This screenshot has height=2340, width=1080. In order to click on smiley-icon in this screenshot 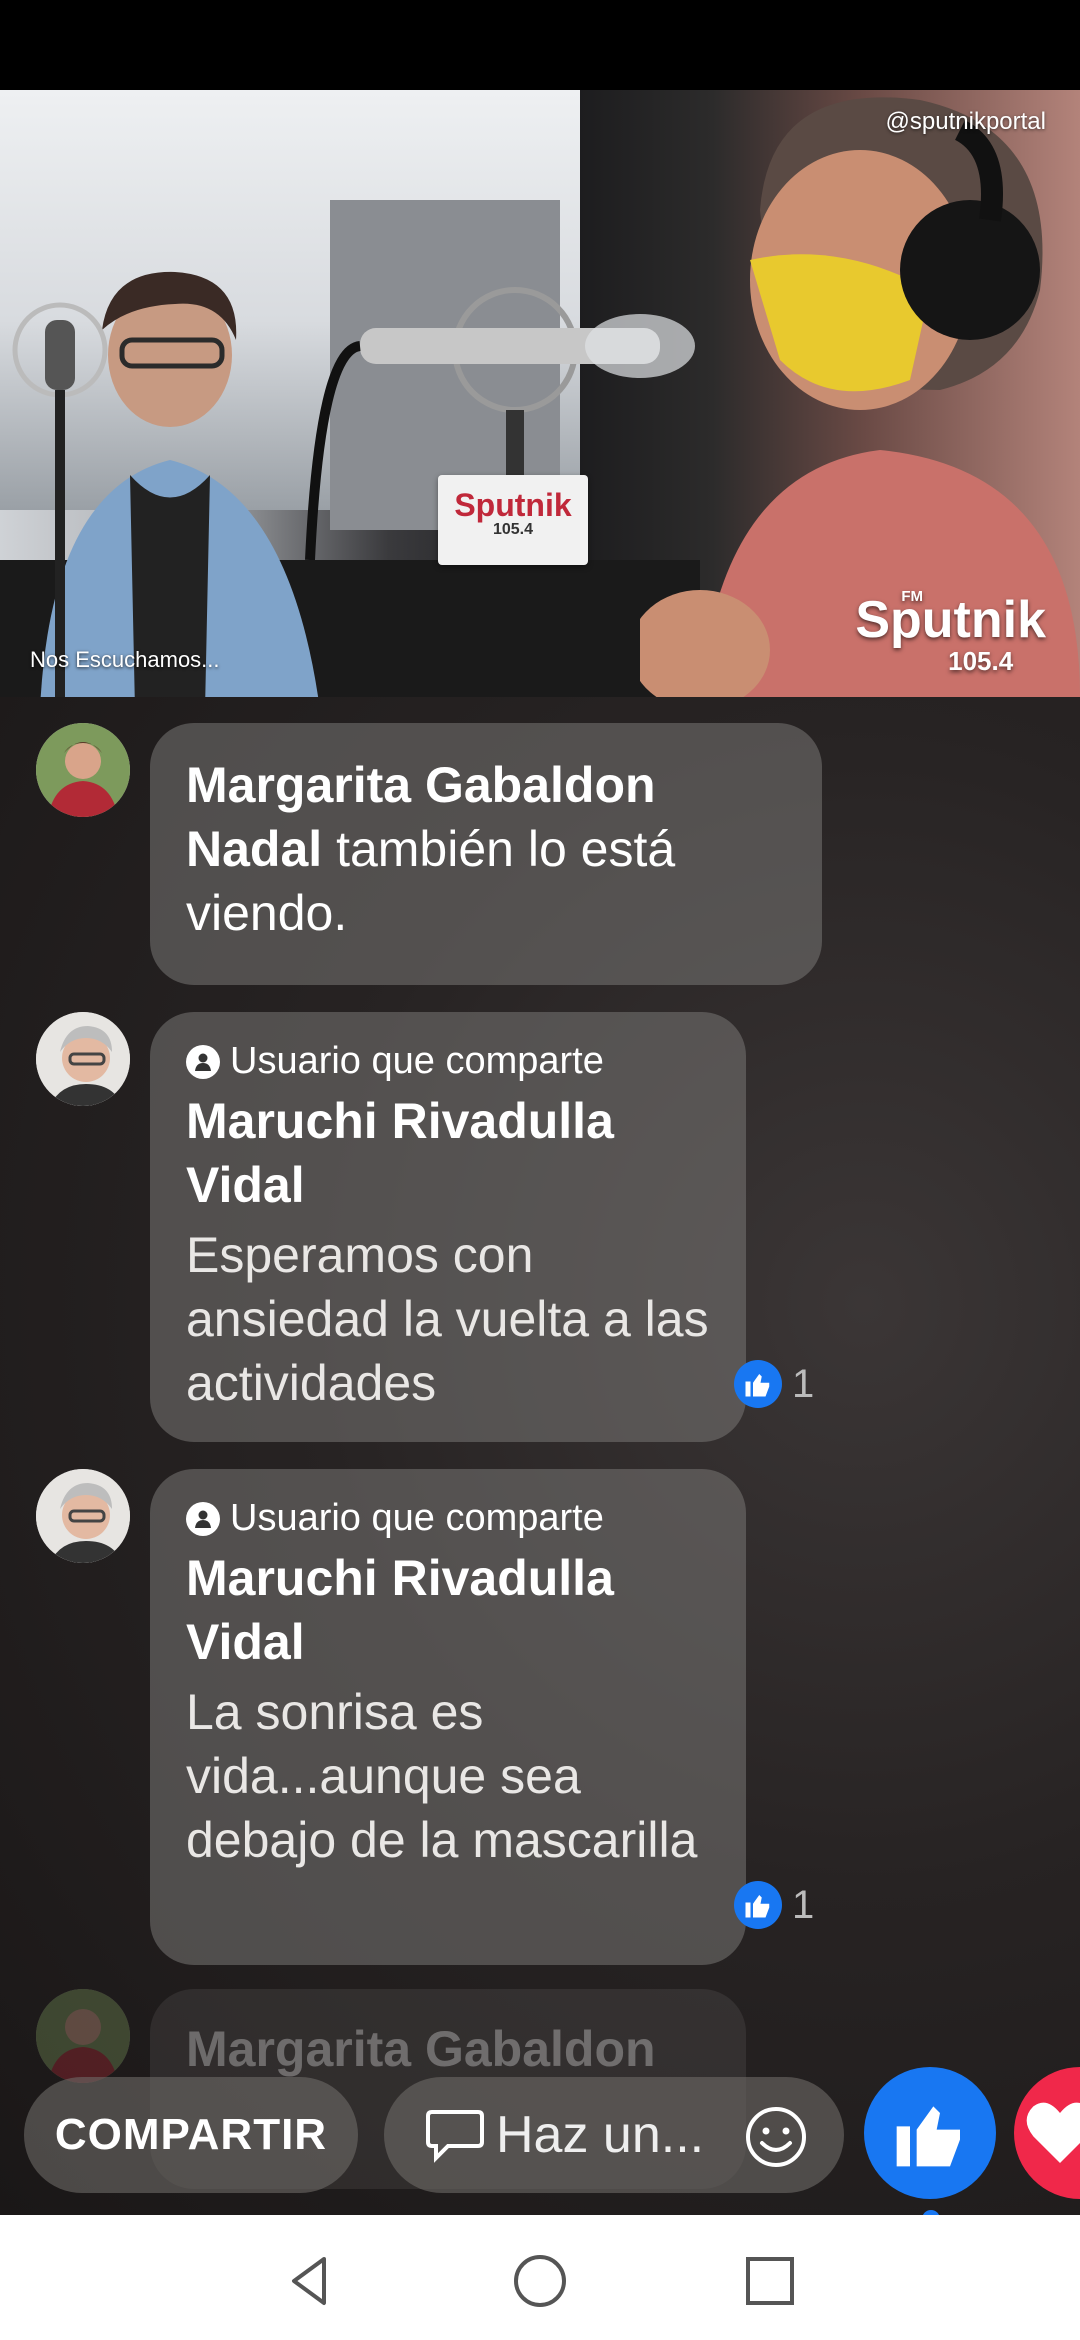, I will do `click(776, 2137)`.